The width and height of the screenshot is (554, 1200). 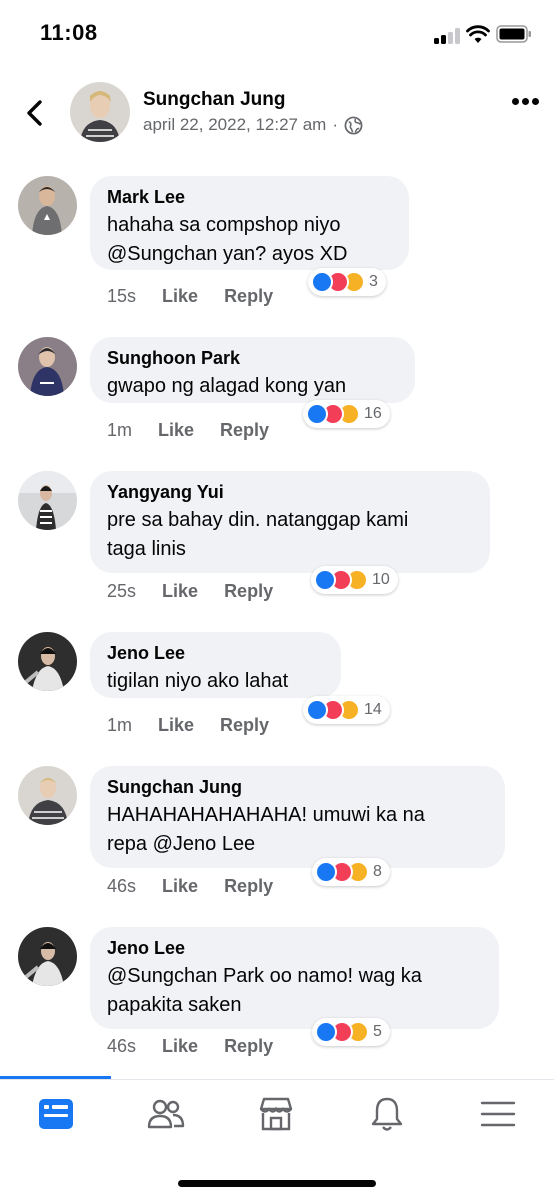 I want to click on reaction-count: 16, so click(x=373, y=413).